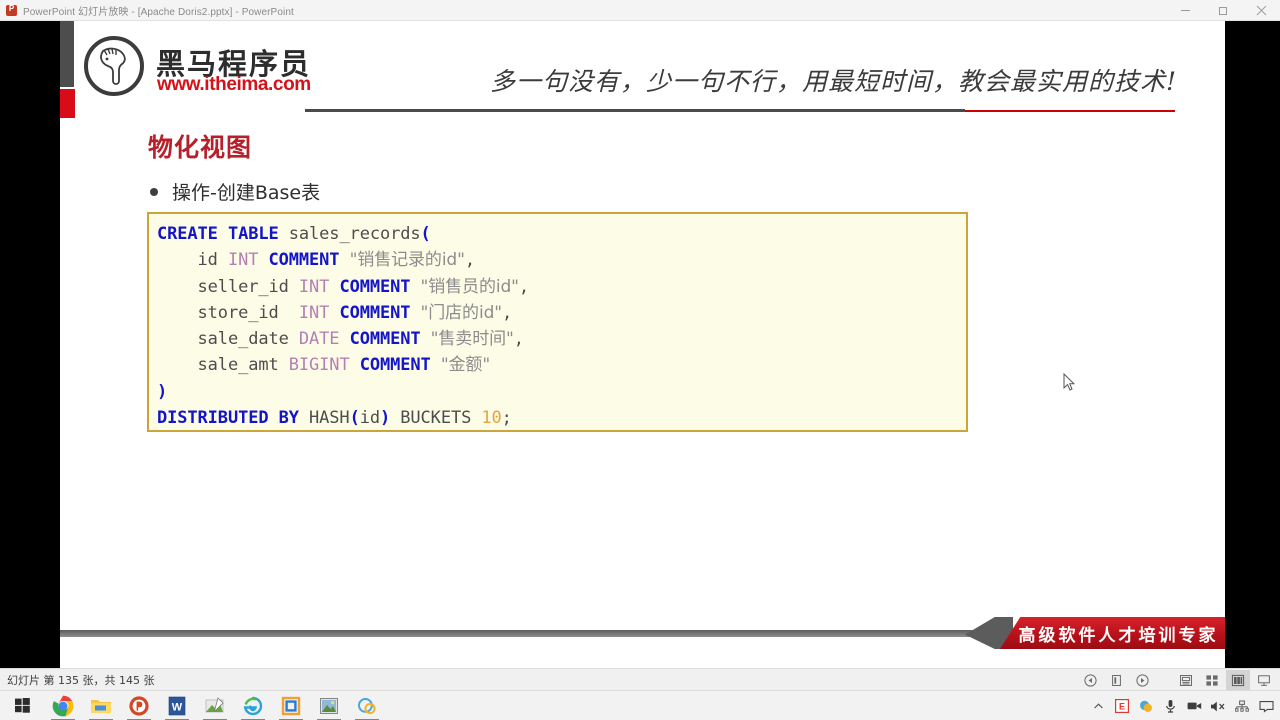 This screenshot has height=720, width=1280. I want to click on camera-icon, so click(1194, 705).